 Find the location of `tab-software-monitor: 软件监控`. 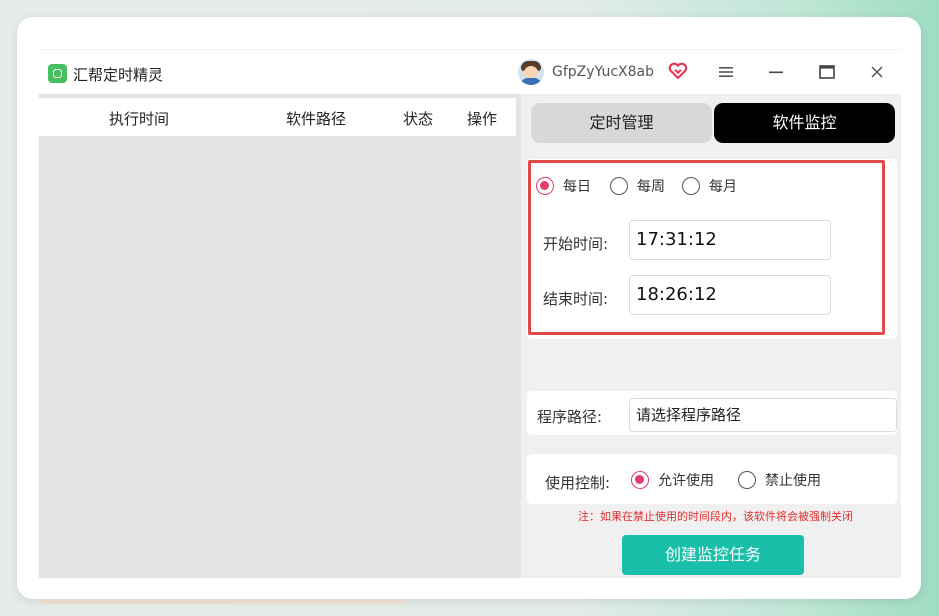

tab-software-monitor: 软件监控 is located at coordinates (804, 123).